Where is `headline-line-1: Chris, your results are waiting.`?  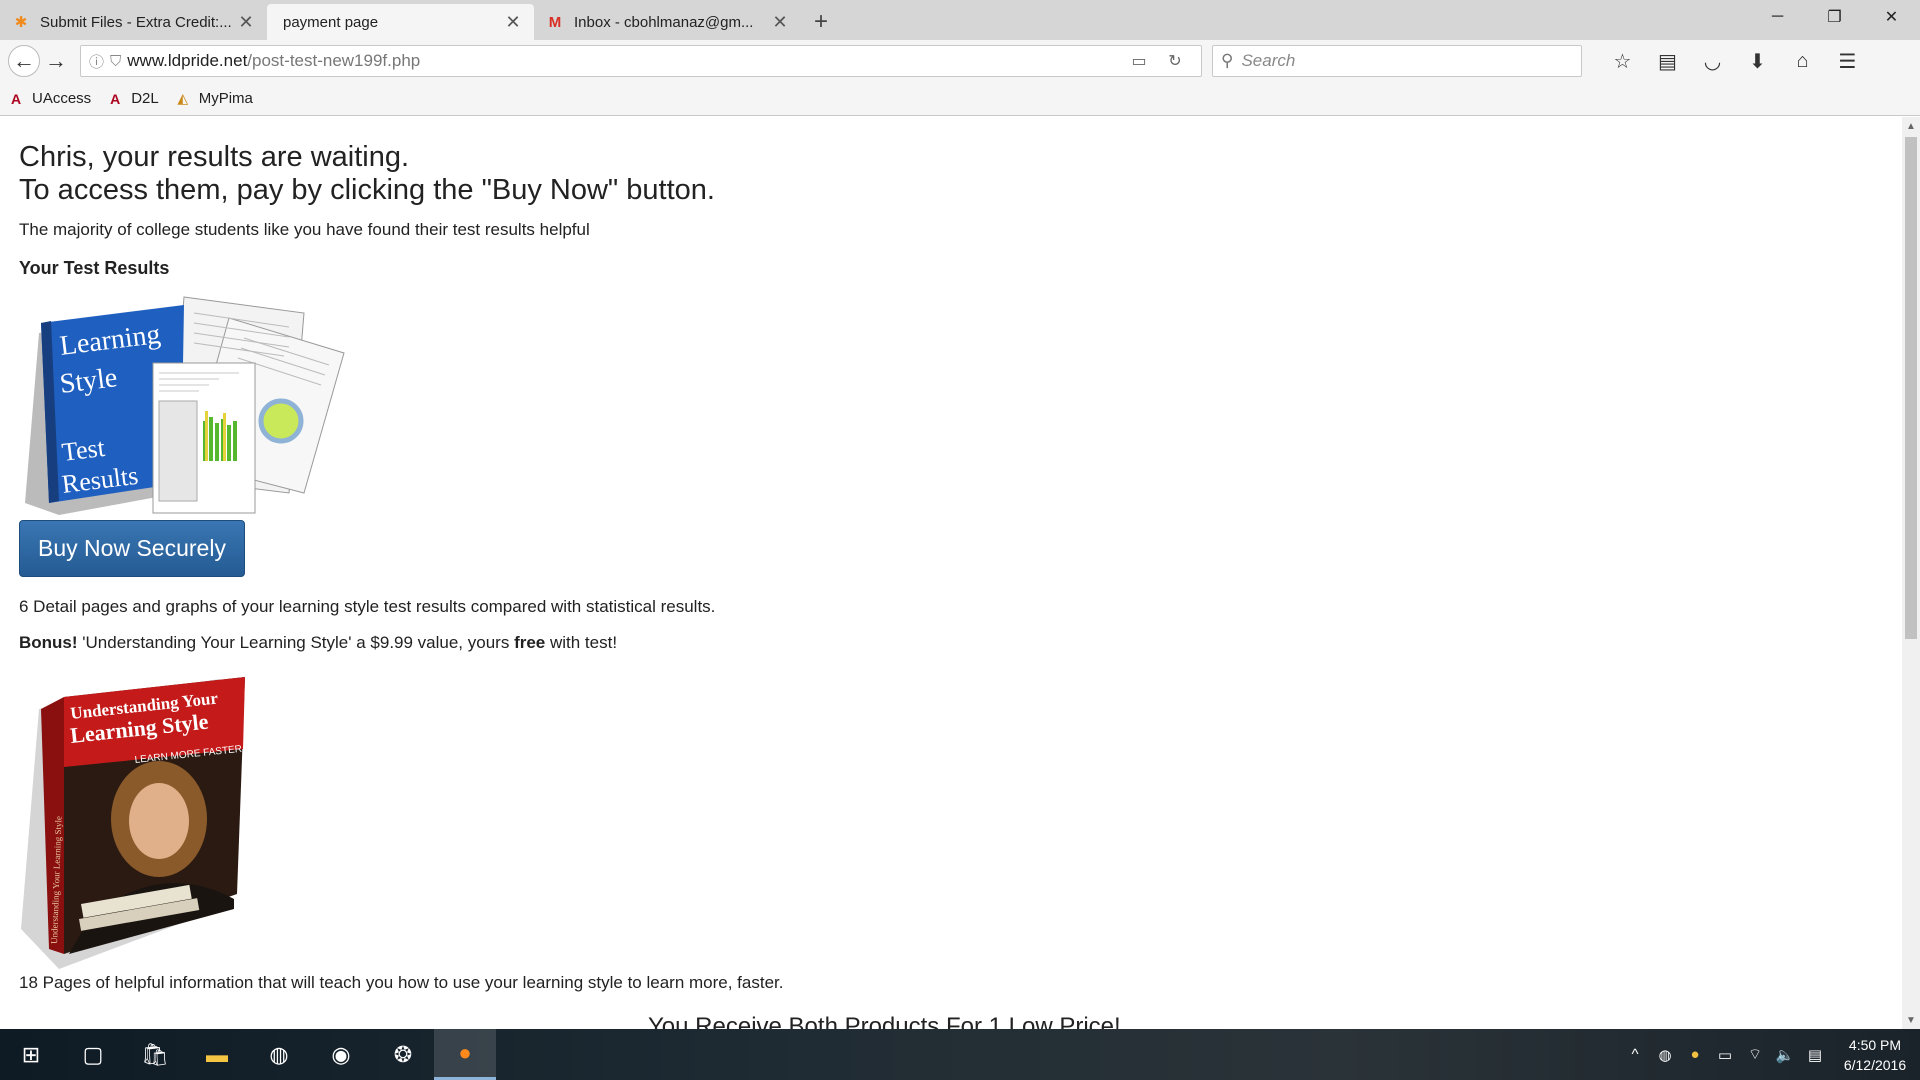
headline-line-1: Chris, your results are waiting. is located at coordinates (214, 157).